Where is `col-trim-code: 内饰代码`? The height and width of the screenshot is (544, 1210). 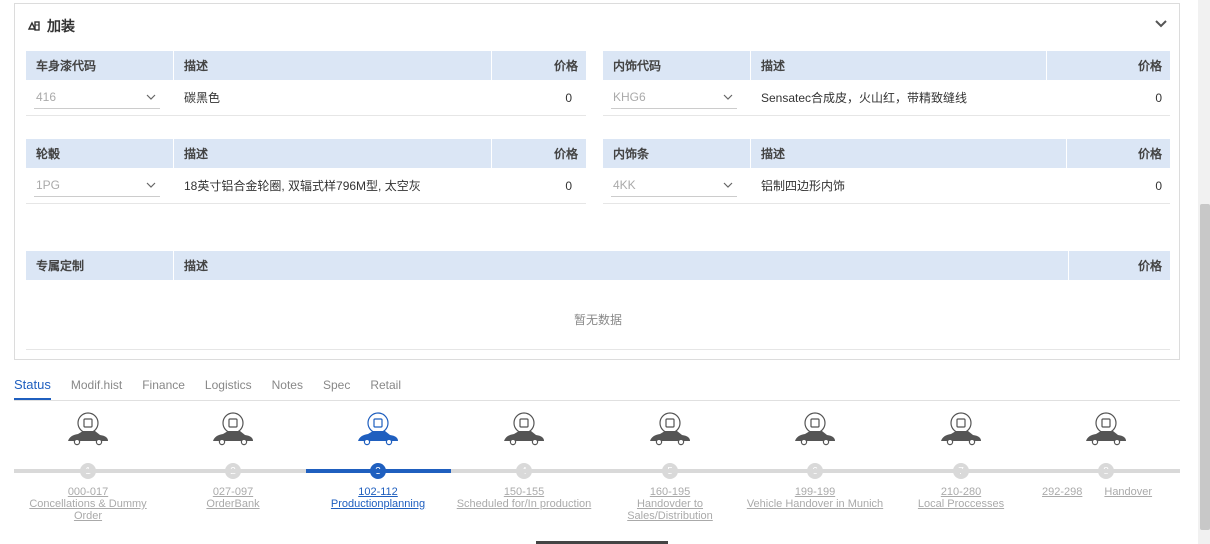 col-trim-code: 内饰代码 is located at coordinates (677, 65).